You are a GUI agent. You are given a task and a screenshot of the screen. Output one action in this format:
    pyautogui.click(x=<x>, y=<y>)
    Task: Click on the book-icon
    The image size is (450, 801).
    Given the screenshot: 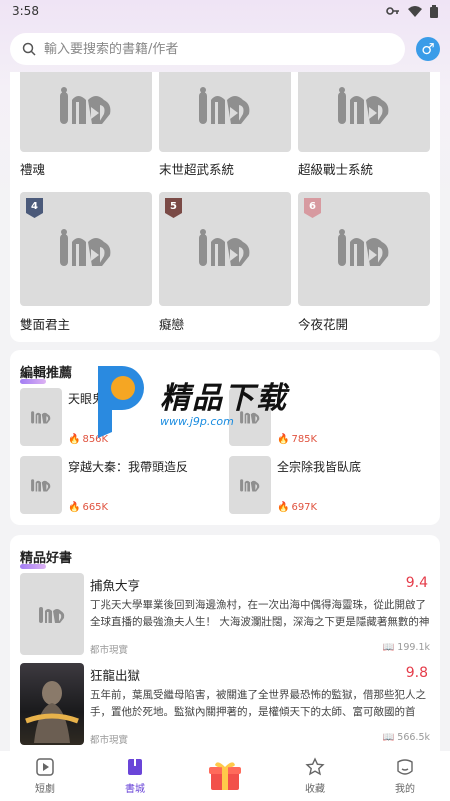 What is the action you would take?
    pyautogui.click(x=135, y=767)
    